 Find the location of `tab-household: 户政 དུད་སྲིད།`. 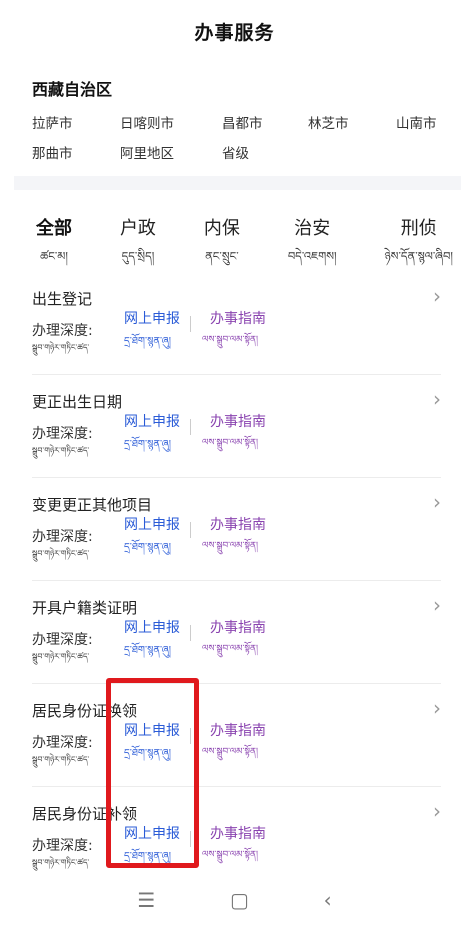

tab-household: 户政 དུད་སྲིད། is located at coordinates (138, 245).